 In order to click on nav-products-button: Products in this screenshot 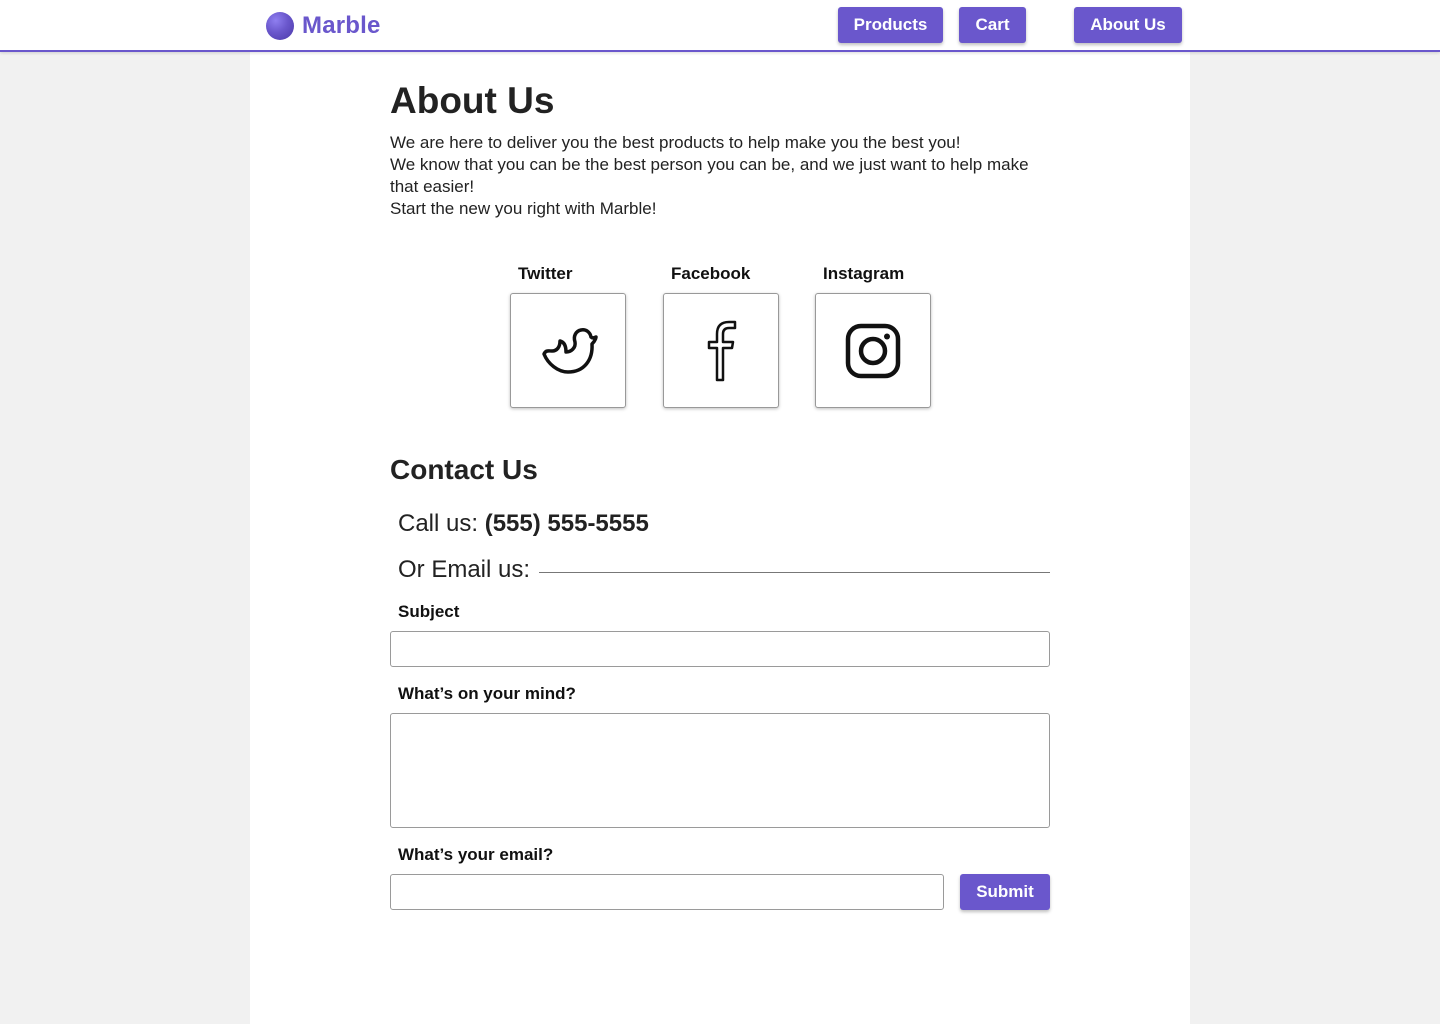, I will do `click(890, 25)`.